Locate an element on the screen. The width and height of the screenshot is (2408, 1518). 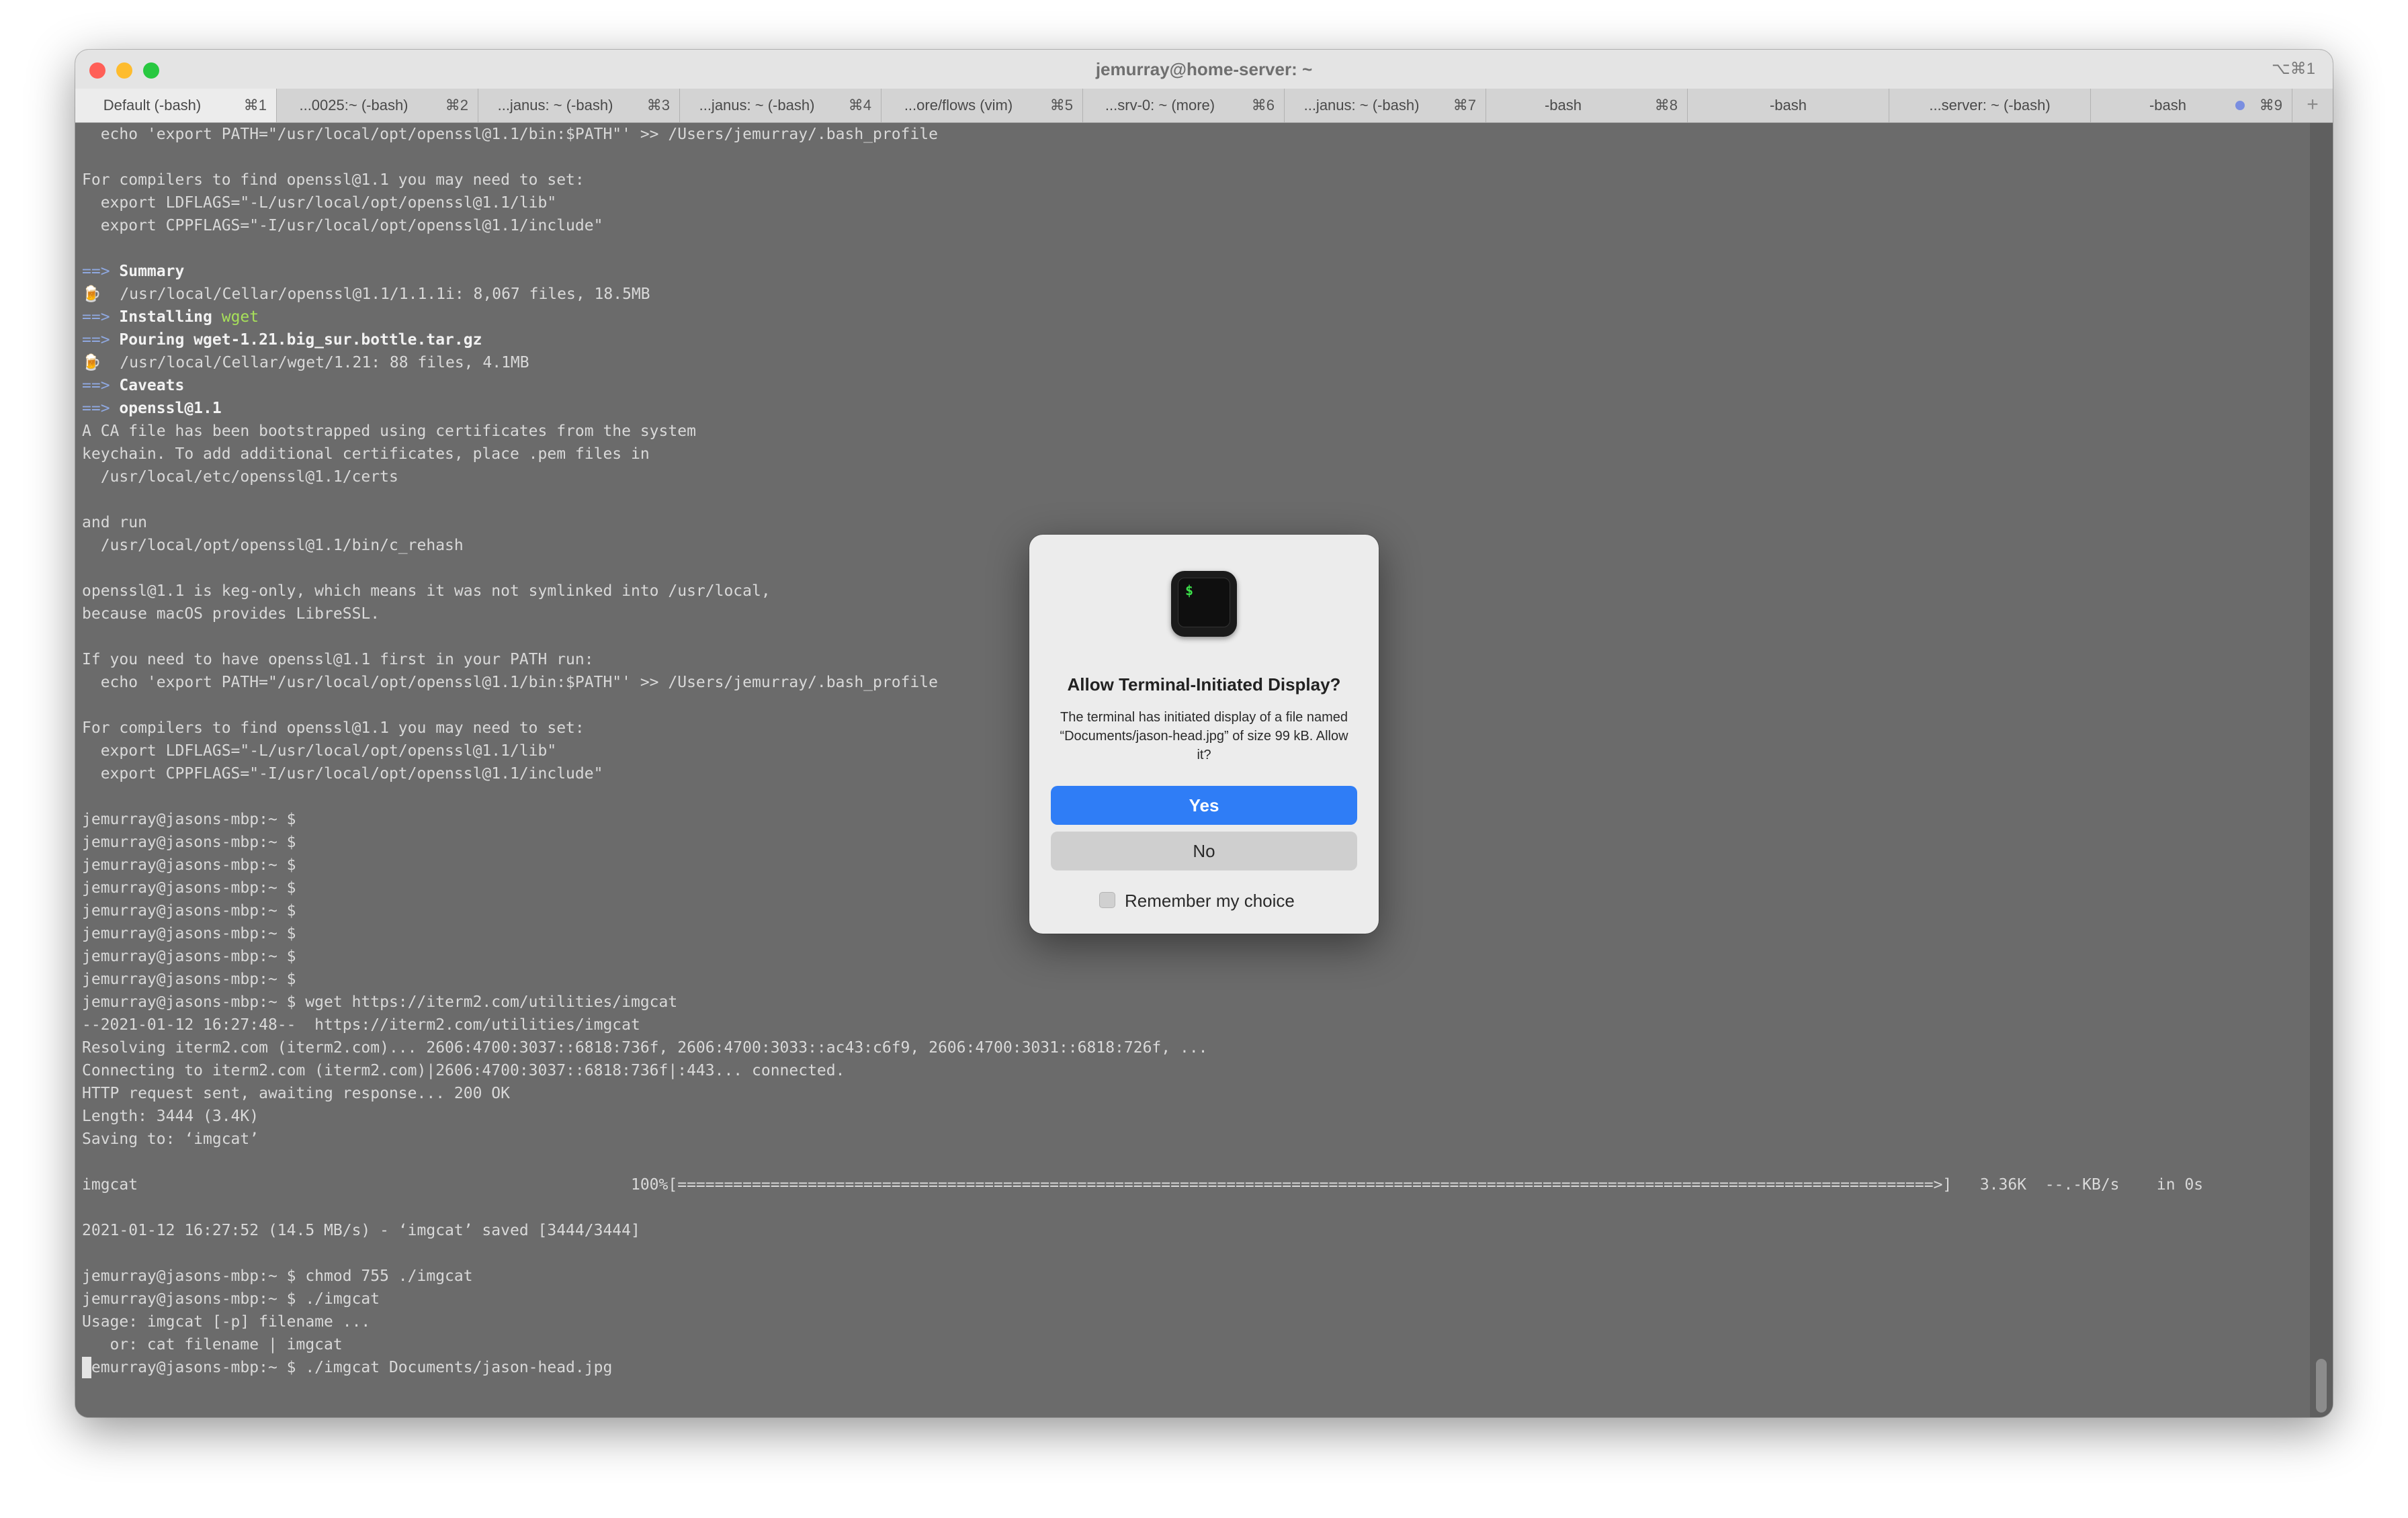
tab-label: Default (-bash) is located at coordinates (152, 105).